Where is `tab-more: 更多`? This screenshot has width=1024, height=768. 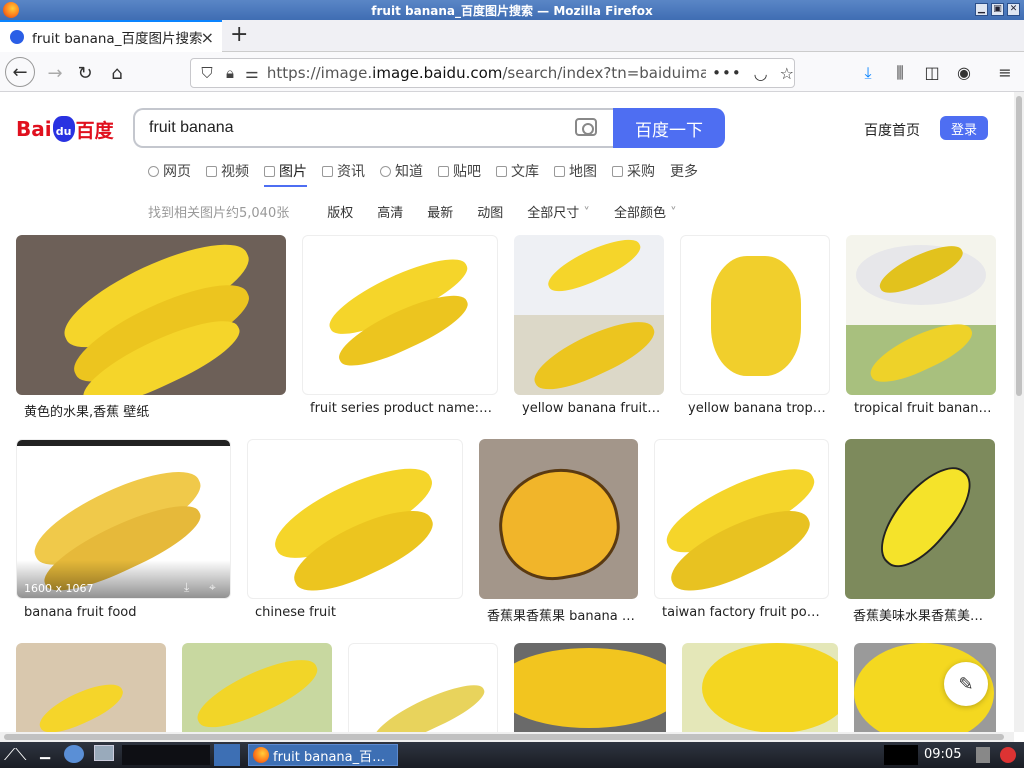
tab-more: 更多 is located at coordinates (684, 171).